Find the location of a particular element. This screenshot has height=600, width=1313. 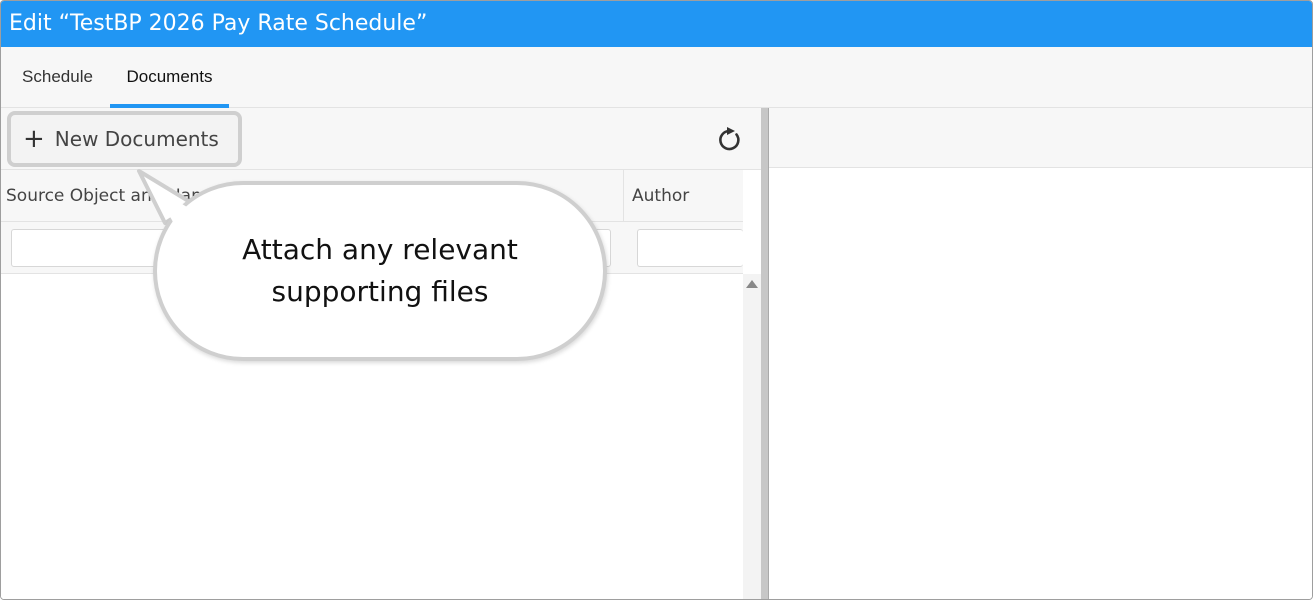

pane-splitter is located at coordinates (765, 353).